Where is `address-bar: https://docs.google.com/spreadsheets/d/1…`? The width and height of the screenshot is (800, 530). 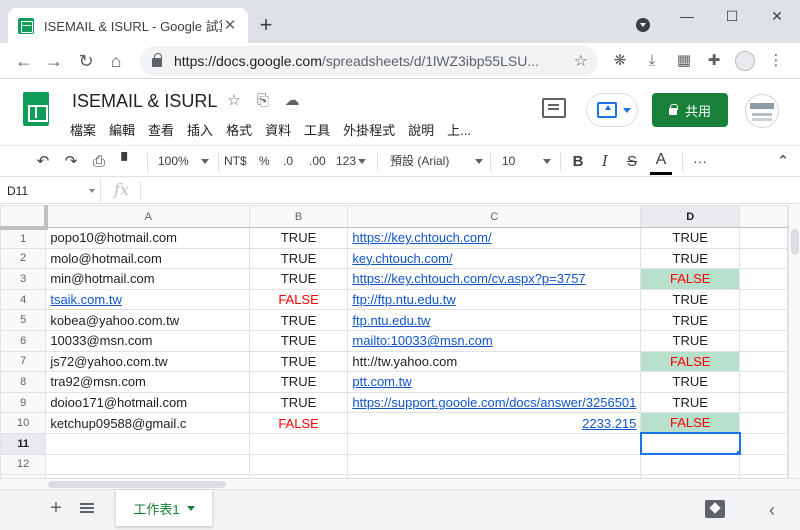 address-bar: https://docs.google.com/spreadsheets/d/1… is located at coordinates (369, 61).